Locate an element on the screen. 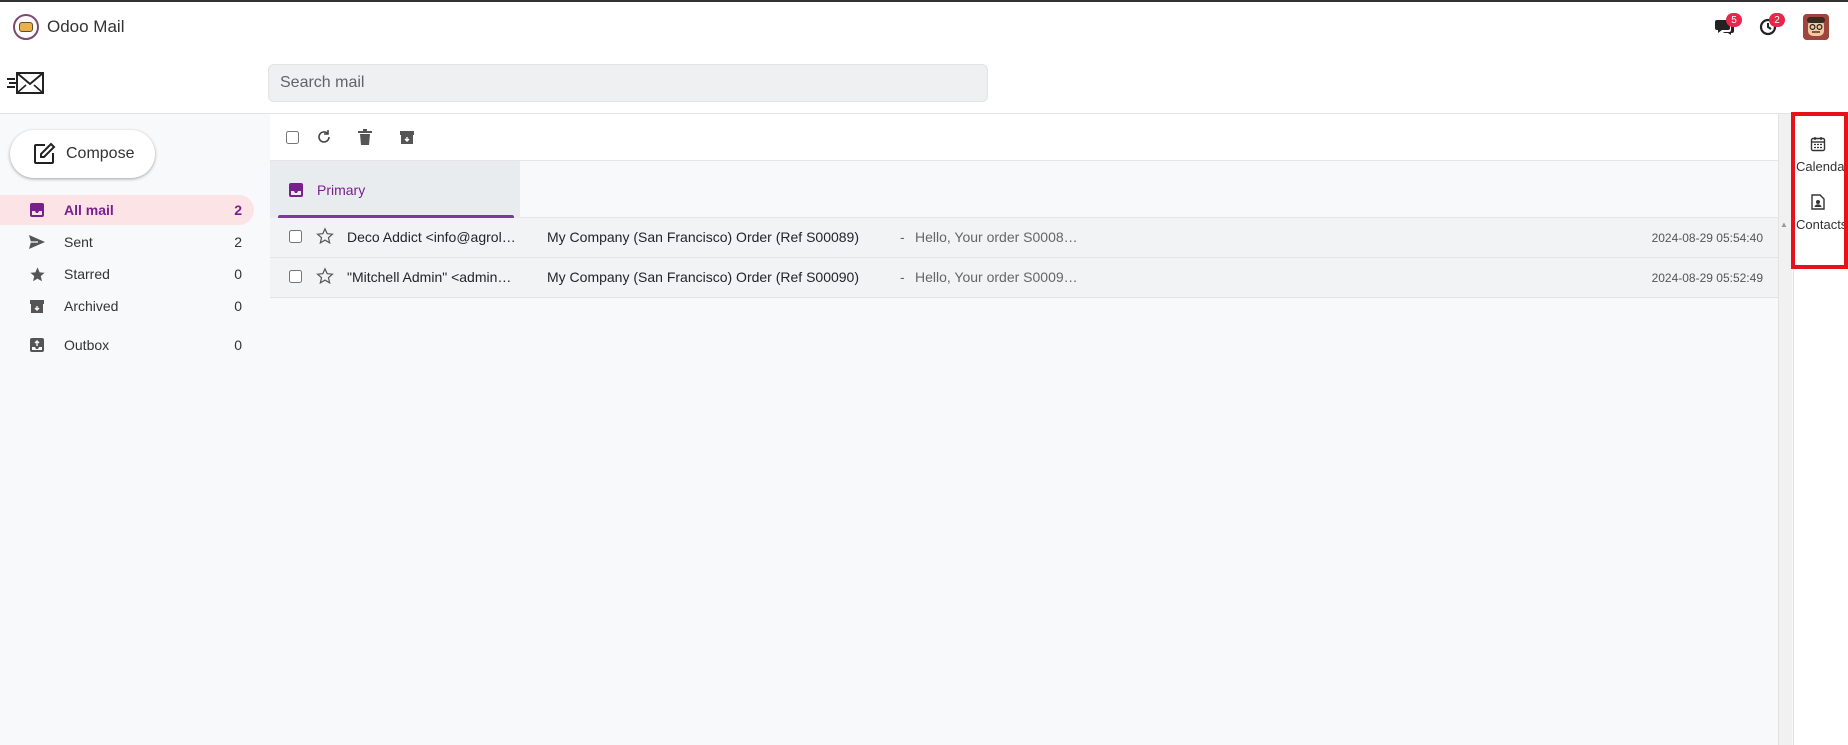  trash-icon is located at coordinates (365, 137).